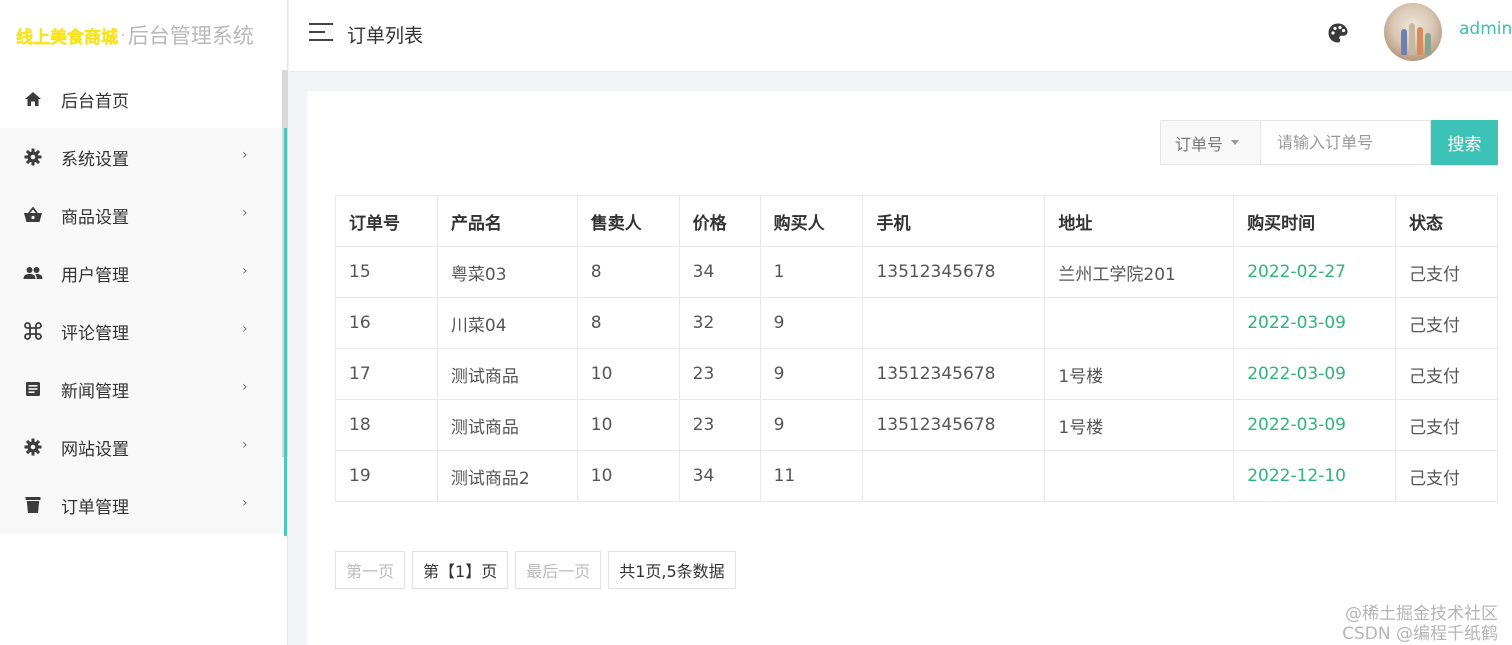 The width and height of the screenshot is (1512, 645). Describe the element at coordinates (142, 389) in the screenshot. I see `sidebar-item-news-management: 新闻管理 ›` at that location.